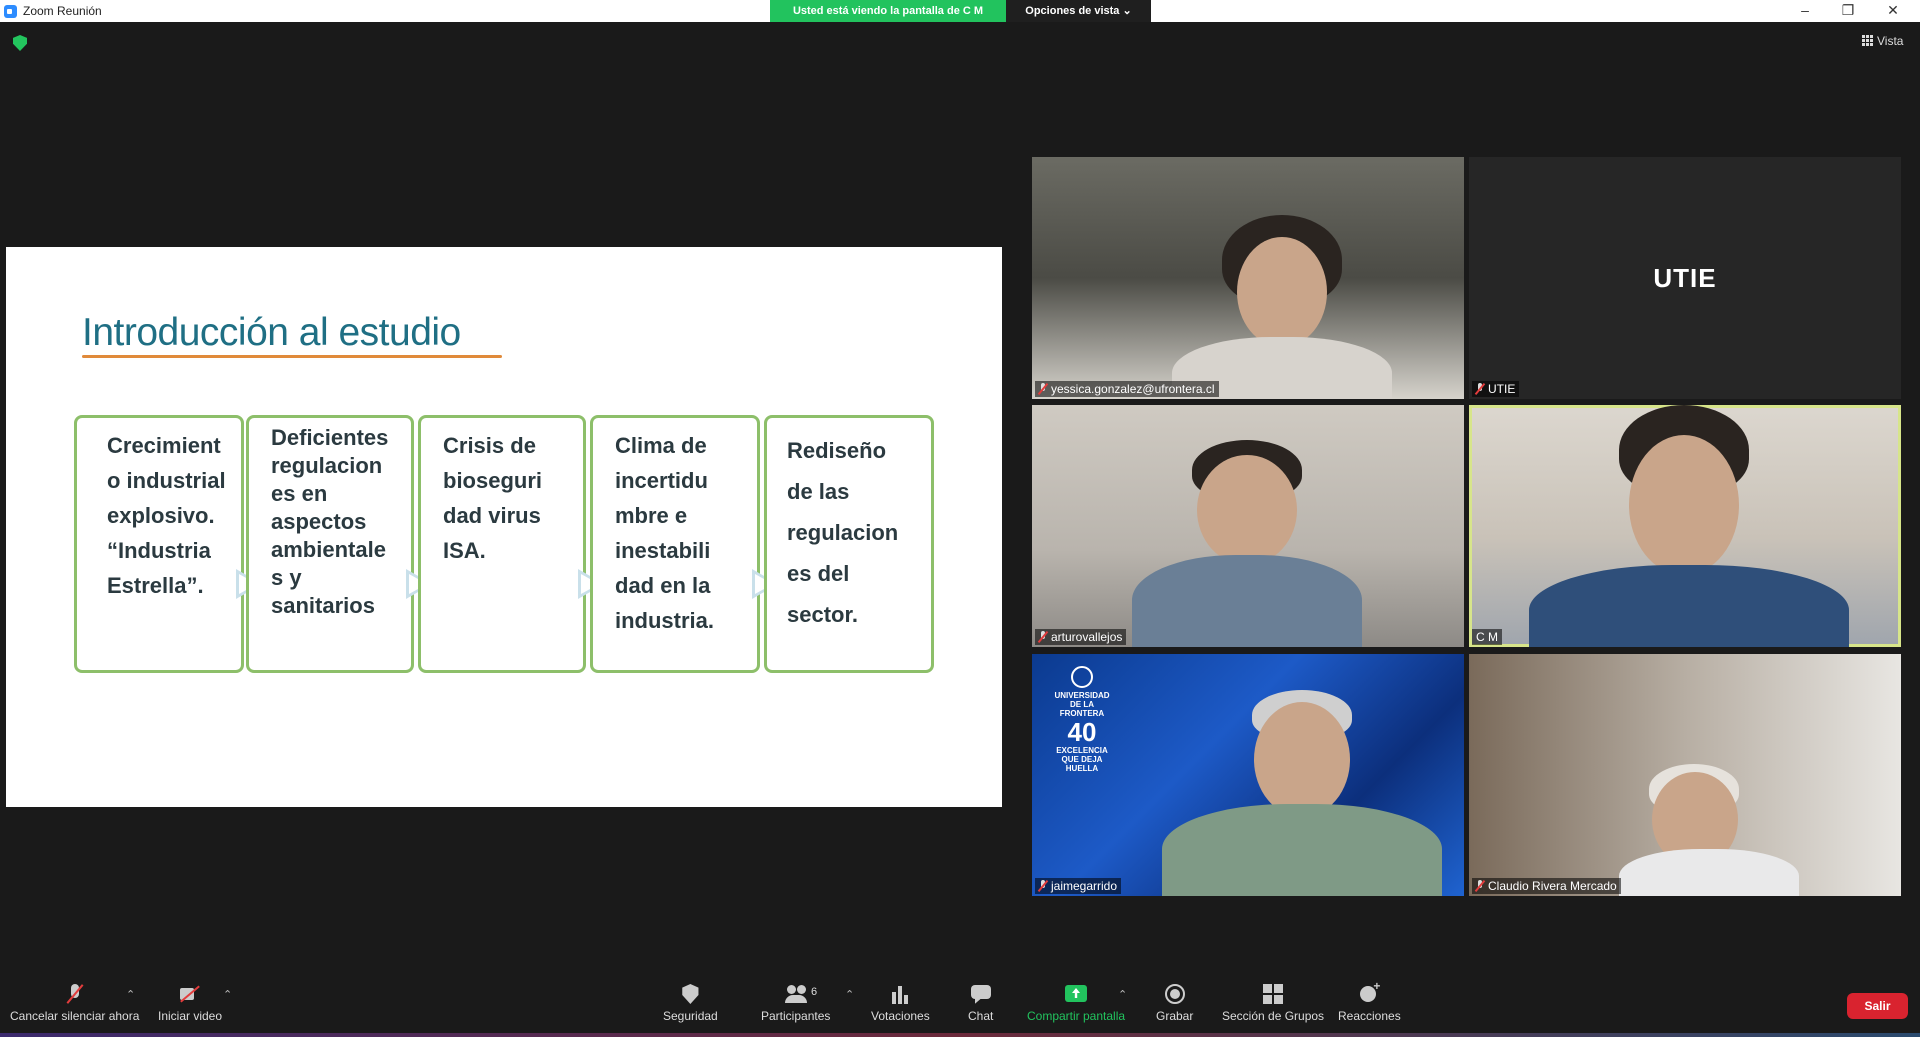 The width and height of the screenshot is (1920, 1037). Describe the element at coordinates (1546, 886) in the screenshot. I see `participant-name-label: Claudio Rivera Mercado` at that location.